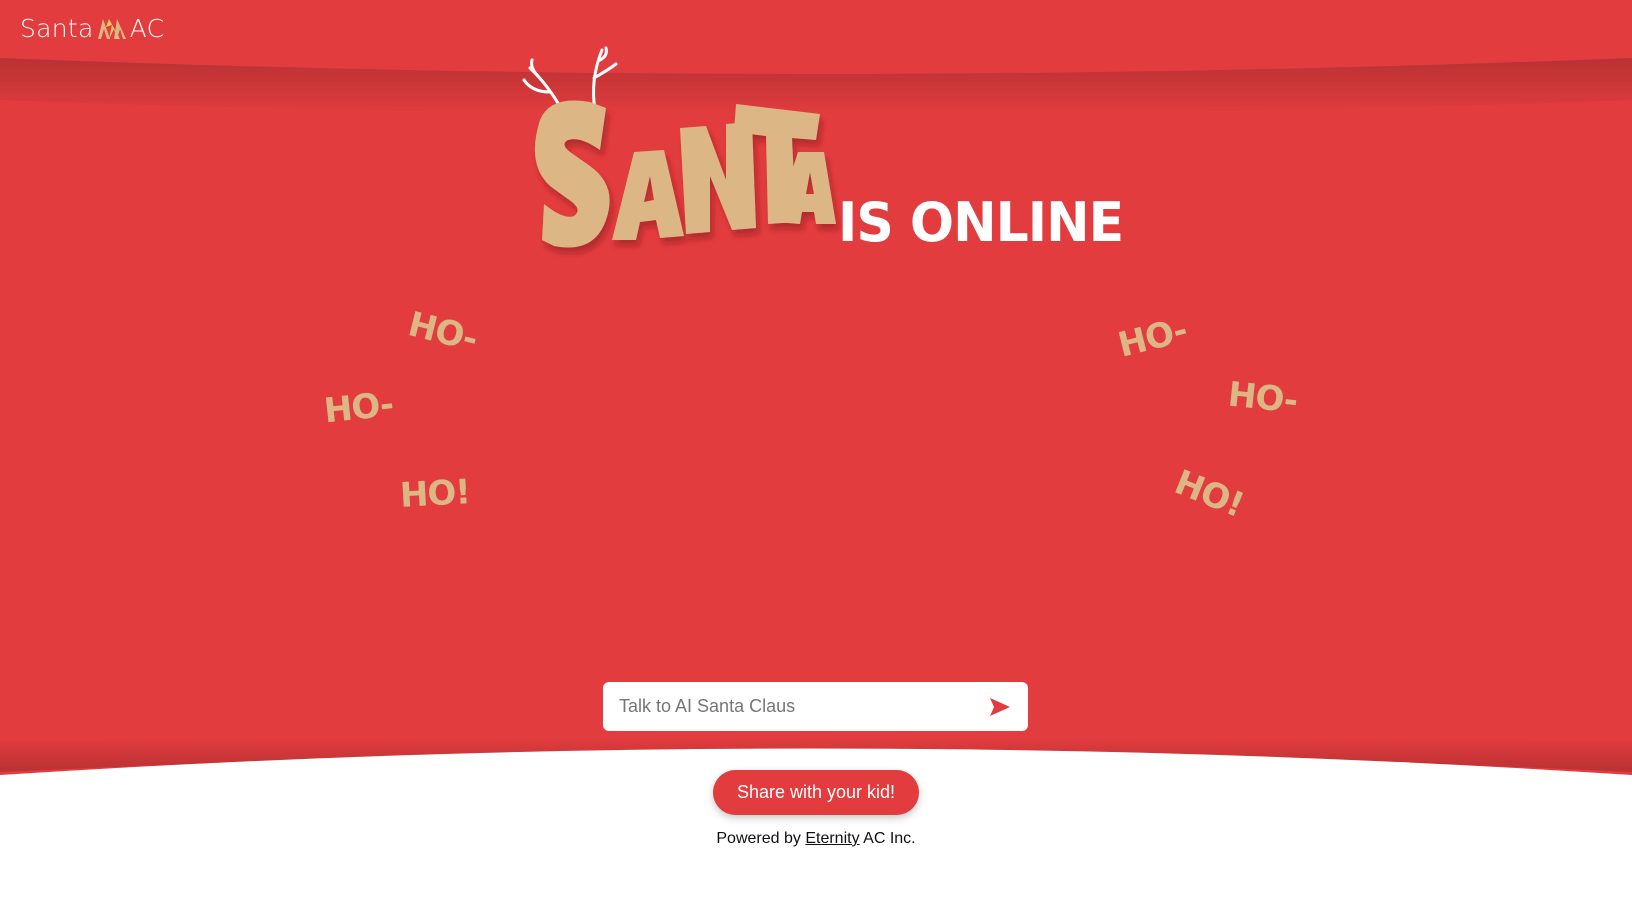  What do you see at coordinates (758, 838) in the screenshot?
I see `powered-by-prefix: Powered by` at bounding box center [758, 838].